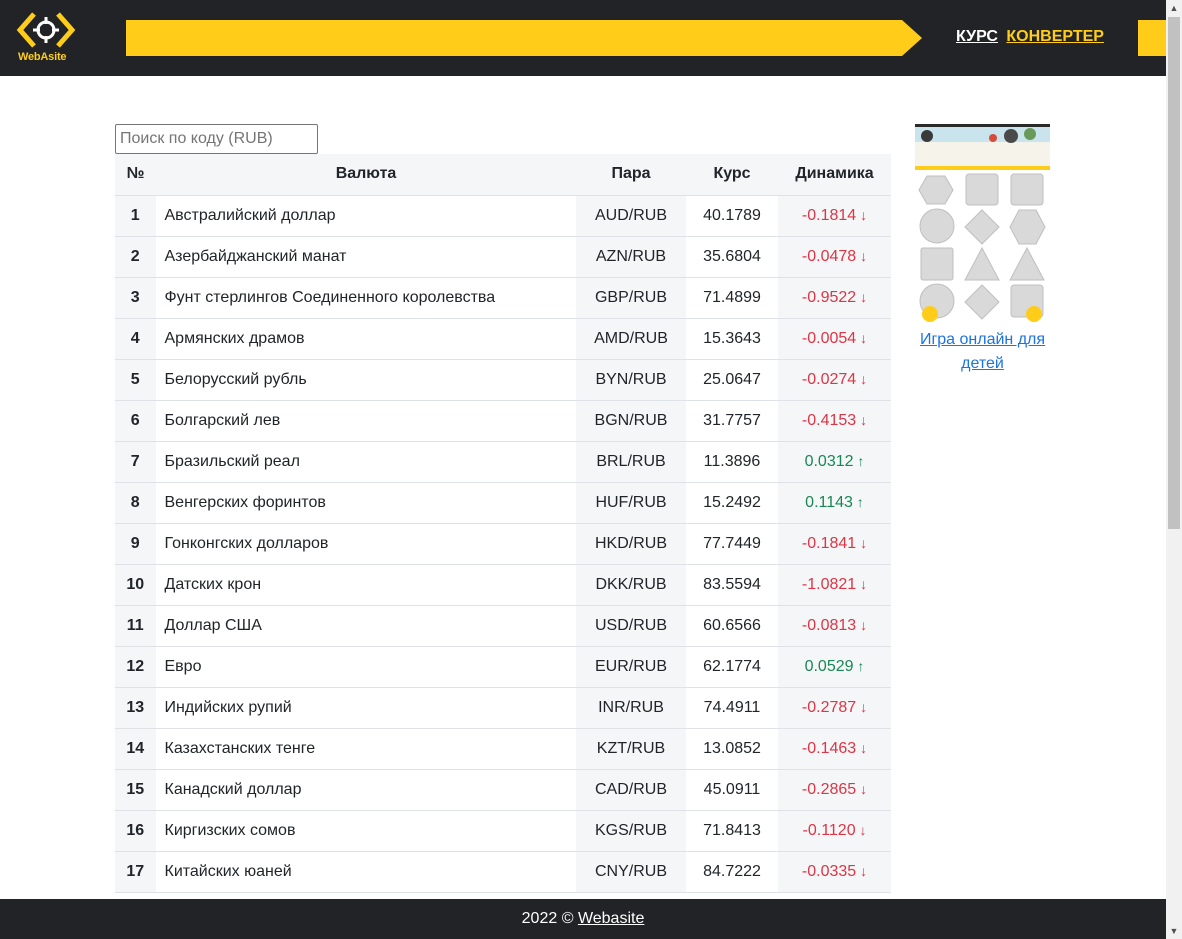  Describe the element at coordinates (135, 421) in the screenshot. I see `row-num: 6` at that location.